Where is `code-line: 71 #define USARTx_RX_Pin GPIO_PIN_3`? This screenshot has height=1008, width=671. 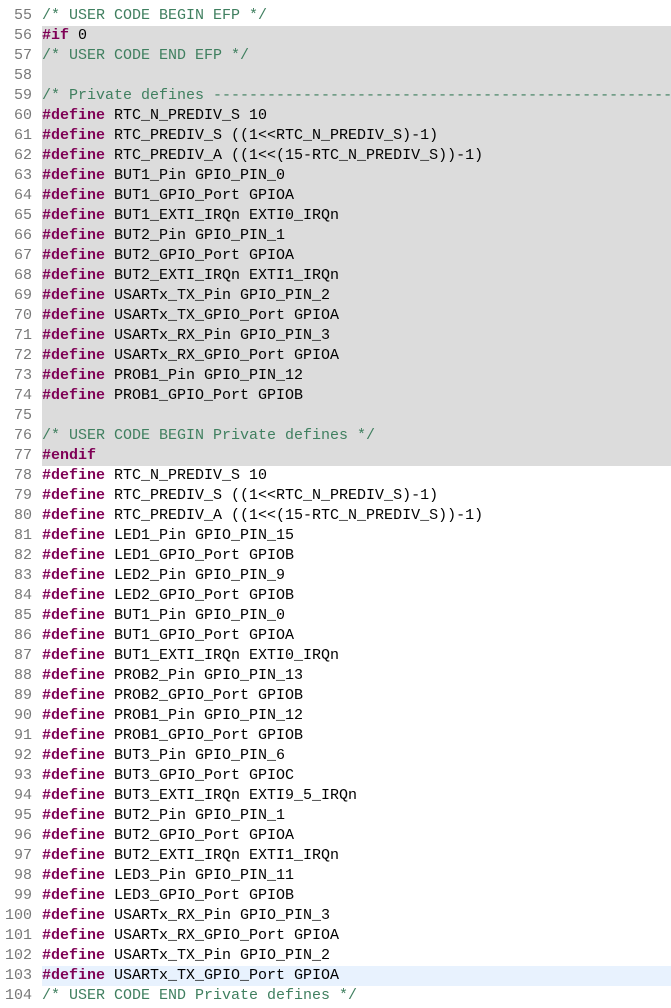
code-line: 71 #define USARTx_RX_Pin GPIO_PIN_3 is located at coordinates (335, 336).